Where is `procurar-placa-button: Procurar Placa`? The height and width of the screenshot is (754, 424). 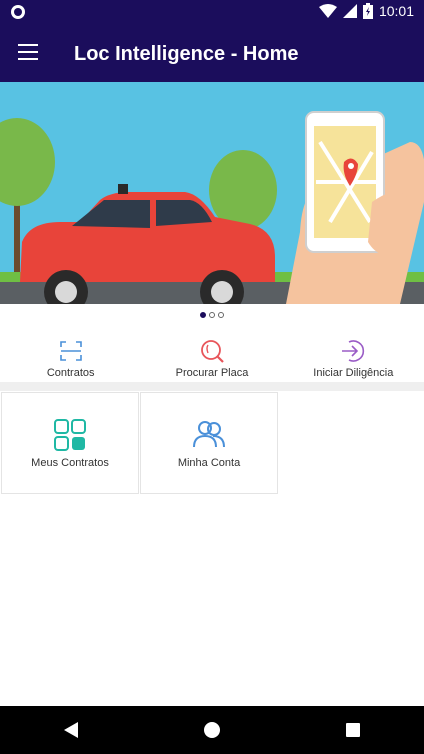 procurar-placa-button: Procurar Placa is located at coordinates (211, 360).